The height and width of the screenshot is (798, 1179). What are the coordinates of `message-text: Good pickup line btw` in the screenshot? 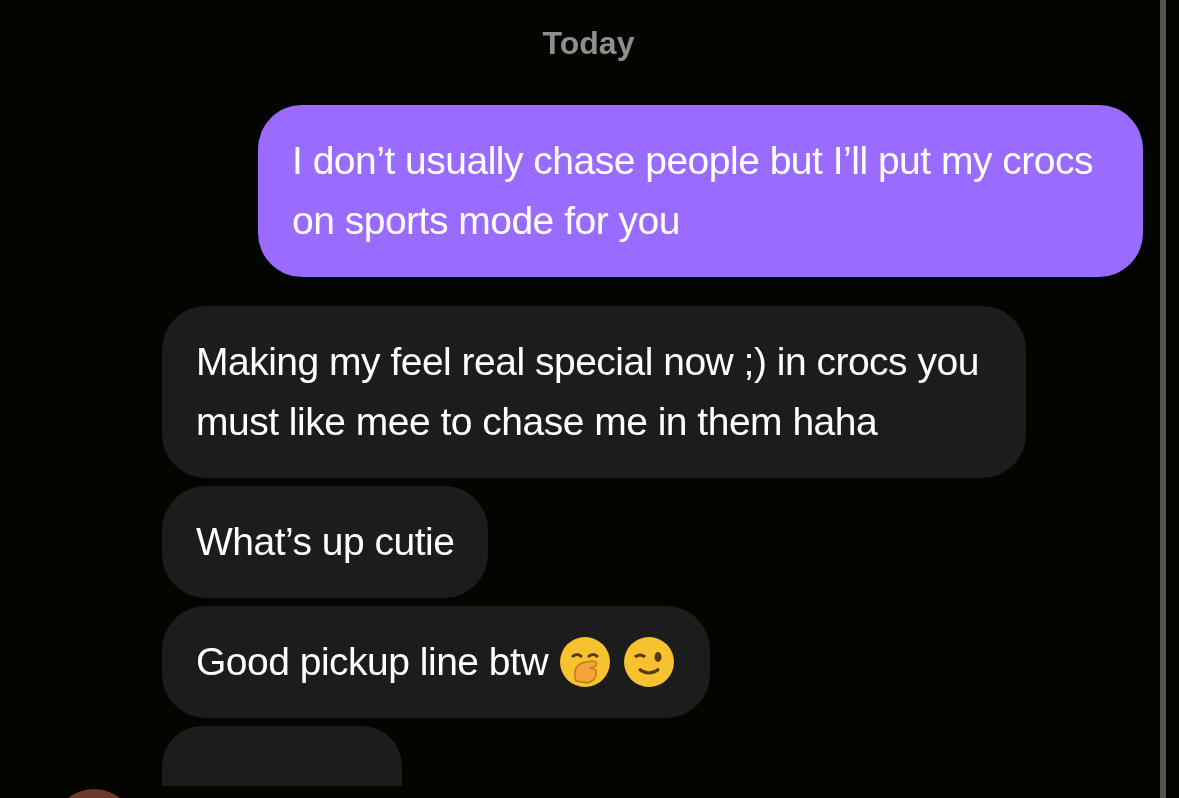 It's located at (372, 662).